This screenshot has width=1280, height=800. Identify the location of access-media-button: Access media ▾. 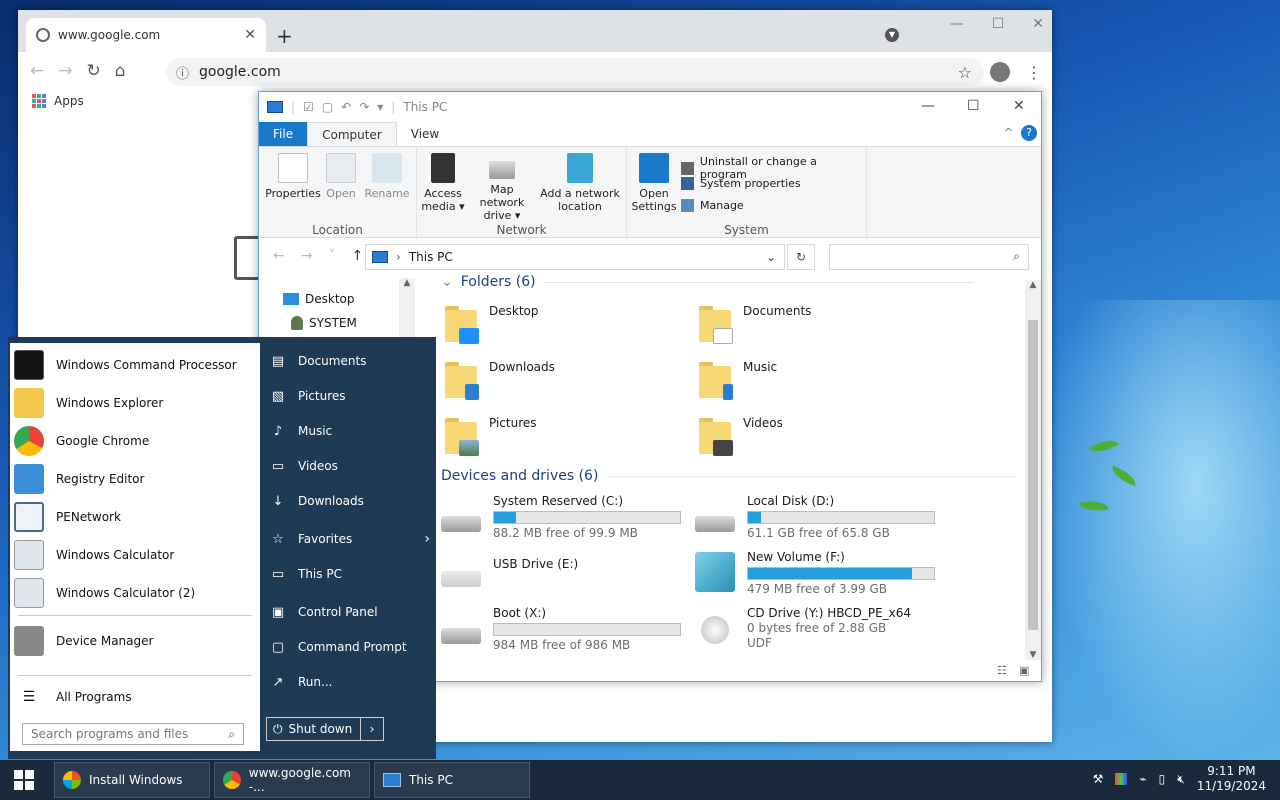
(443, 183).